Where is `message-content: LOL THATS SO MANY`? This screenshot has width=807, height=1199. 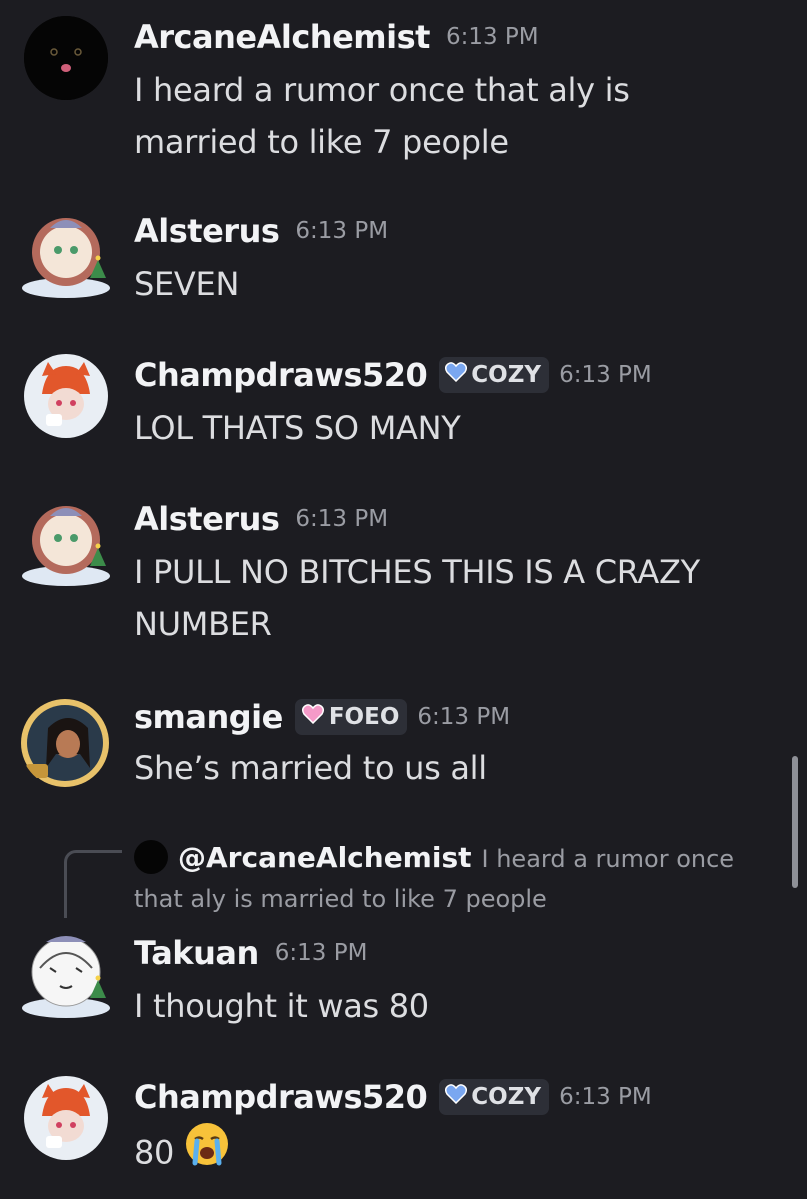
message-content: LOL THATS SO MANY is located at coordinates (459, 428).